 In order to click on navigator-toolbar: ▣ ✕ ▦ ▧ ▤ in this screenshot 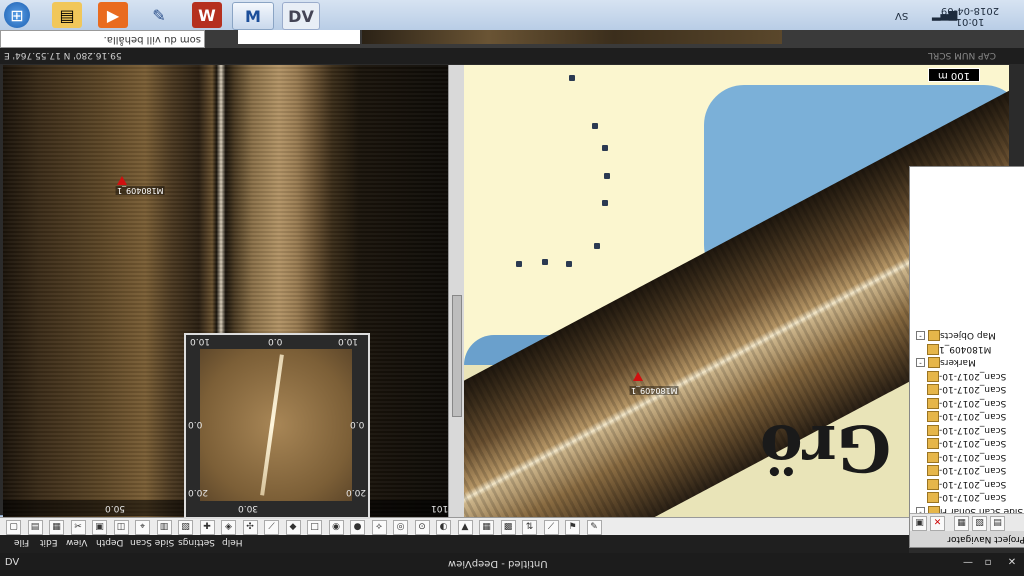, I will do `click(967, 522)`.